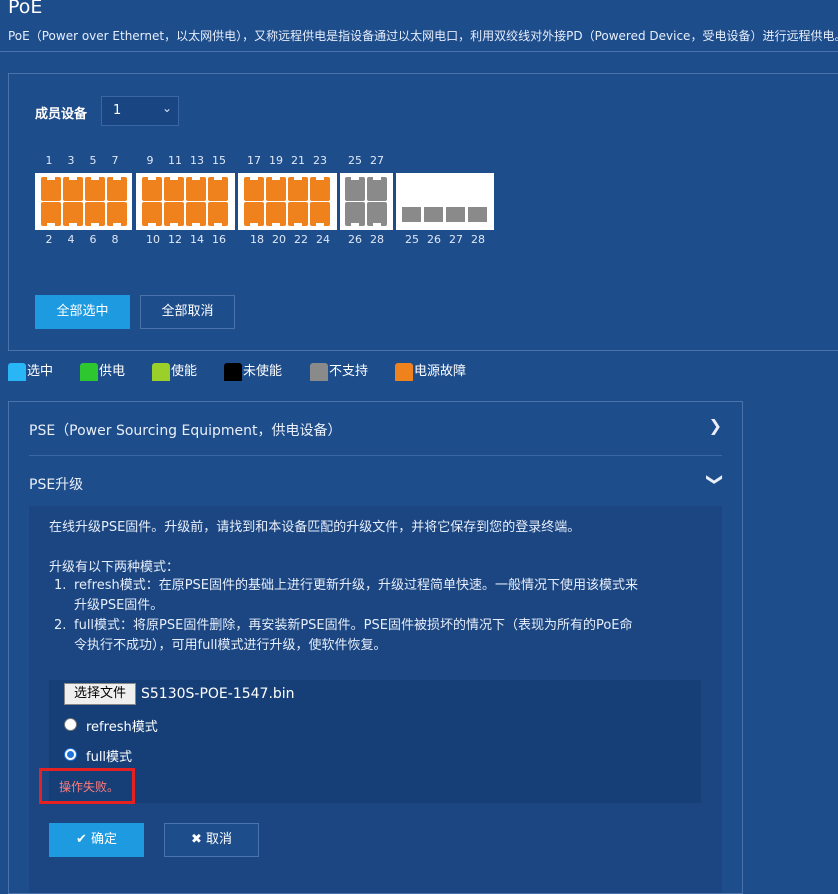 The height and width of the screenshot is (894, 838). I want to click on accordion-upgrade-header: PSE升级 ❯, so click(375, 482).